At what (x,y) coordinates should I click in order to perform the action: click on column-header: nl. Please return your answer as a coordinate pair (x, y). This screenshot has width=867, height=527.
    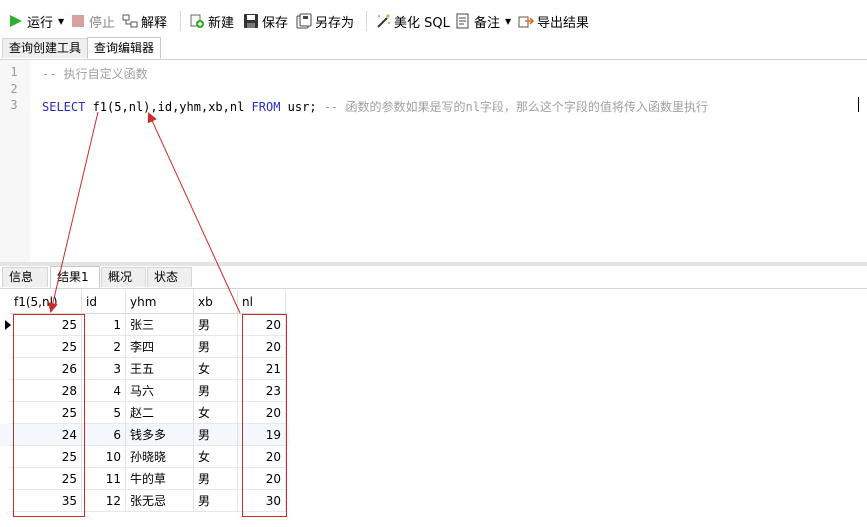
    Looking at the image, I should click on (262, 302).